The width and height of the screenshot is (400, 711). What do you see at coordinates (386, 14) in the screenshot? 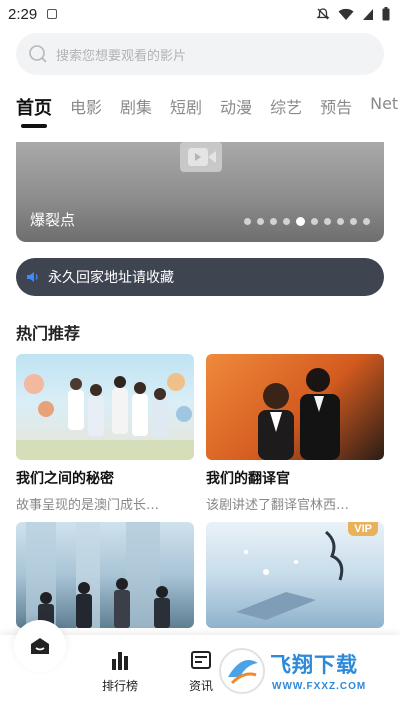
I see `battery-icon` at bounding box center [386, 14].